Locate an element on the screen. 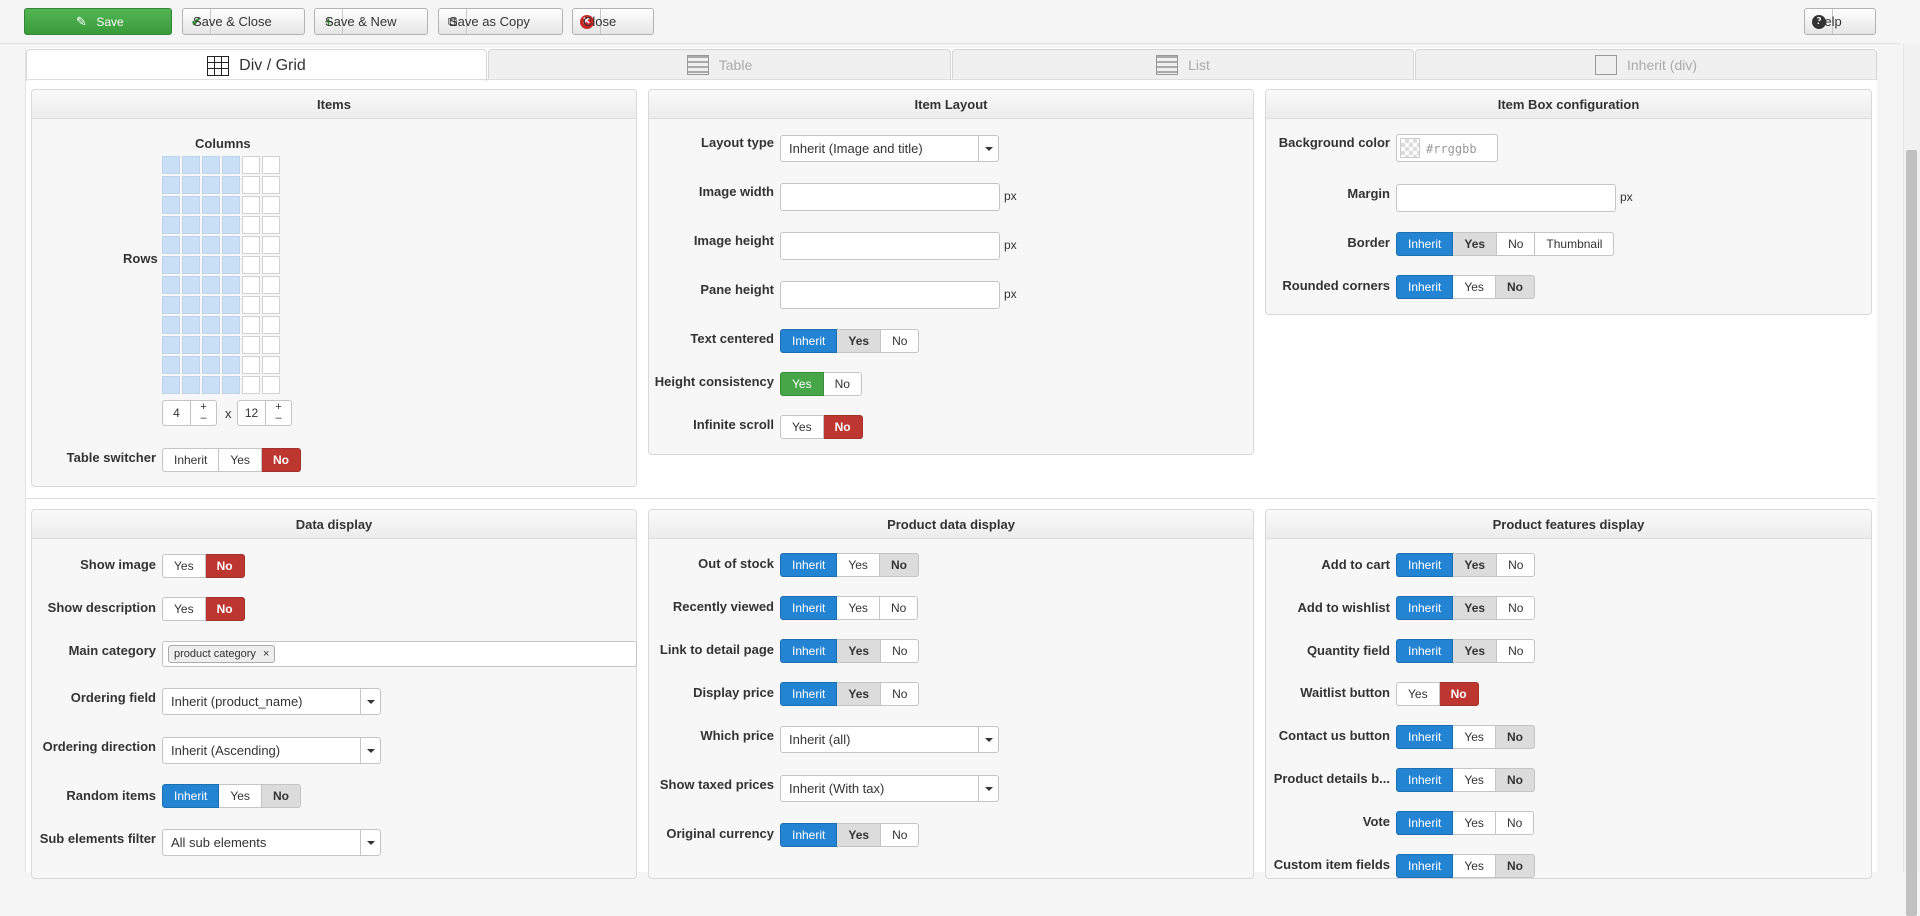  scrollbar is located at coordinates (1911, 480).